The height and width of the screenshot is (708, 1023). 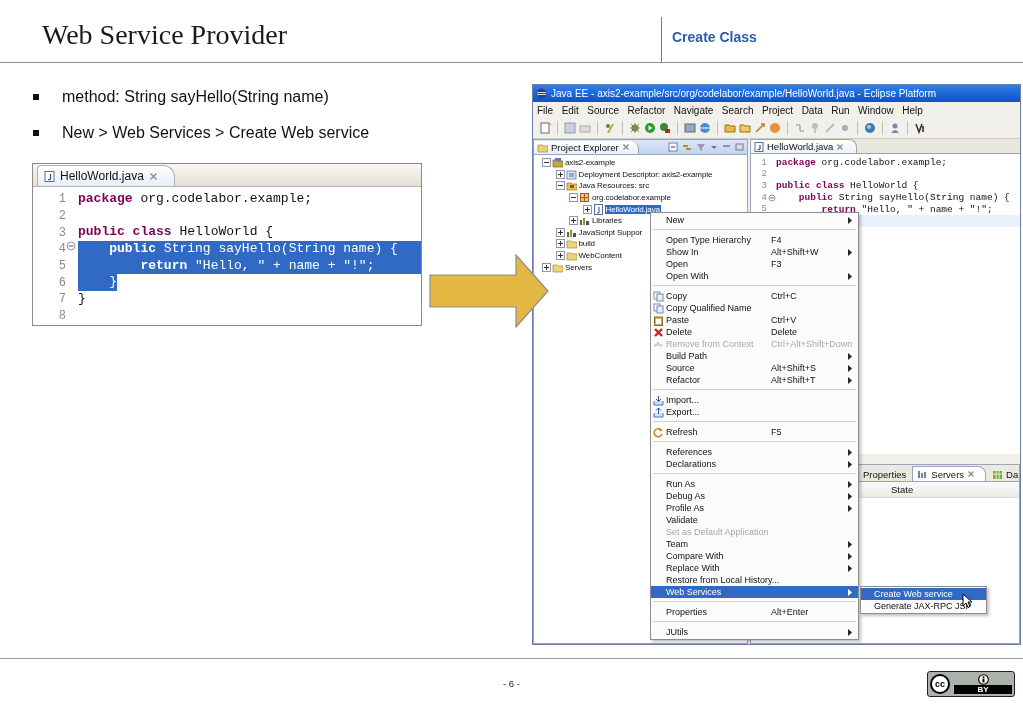 I want to click on java-file-icon, so click(x=49, y=176).